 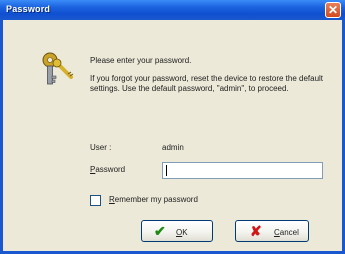 What do you see at coordinates (160, 231) in the screenshot?
I see `checkmark-icon: ✔` at bounding box center [160, 231].